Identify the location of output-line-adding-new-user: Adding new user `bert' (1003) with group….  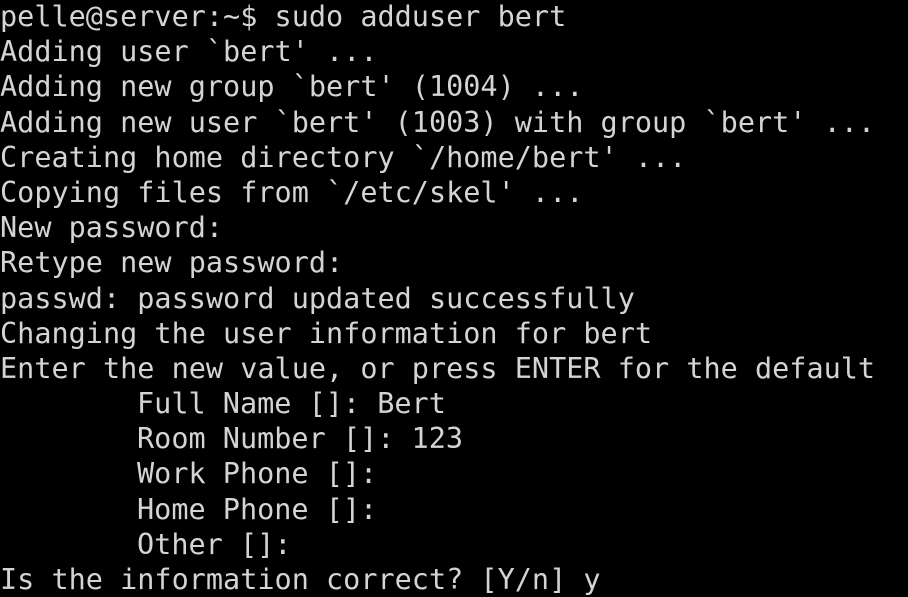
(438, 122).